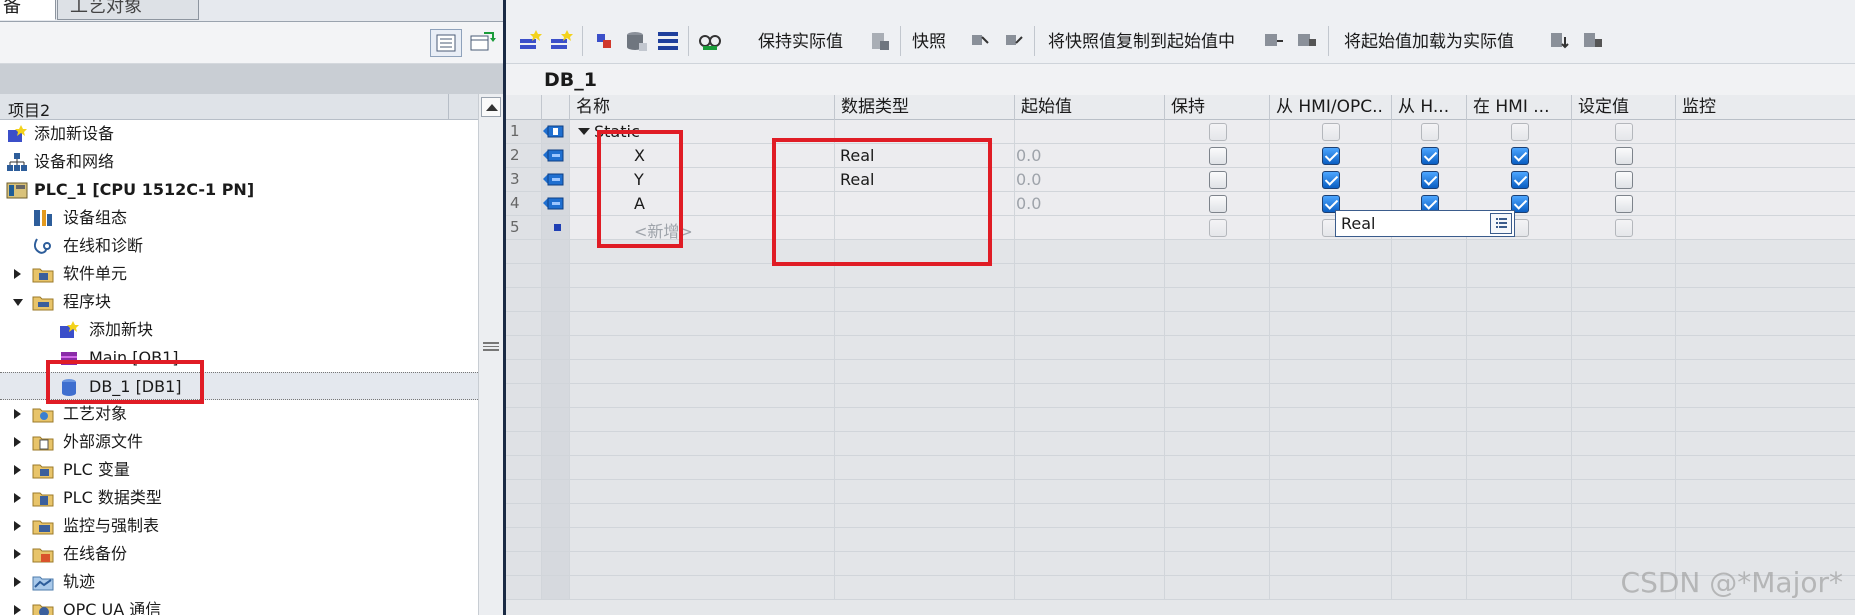 The image size is (1855, 615). Describe the element at coordinates (128, 10) in the screenshot. I see `tab-technology-objects: 工艺对象` at that location.